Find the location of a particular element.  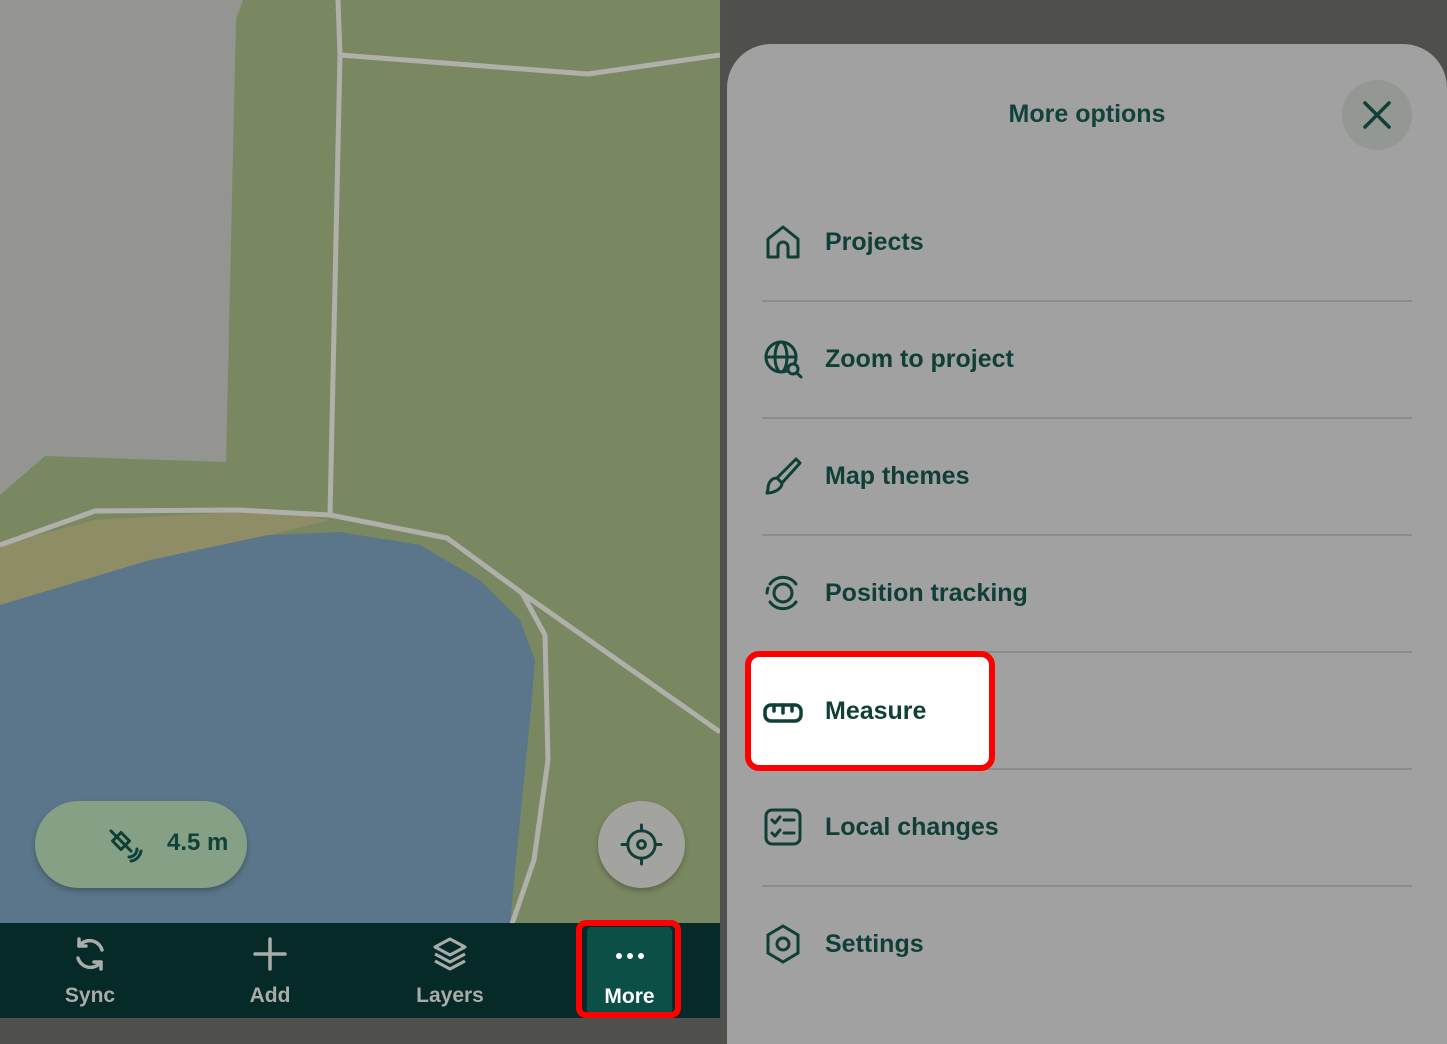

menu-item-label: Measure is located at coordinates (876, 711).